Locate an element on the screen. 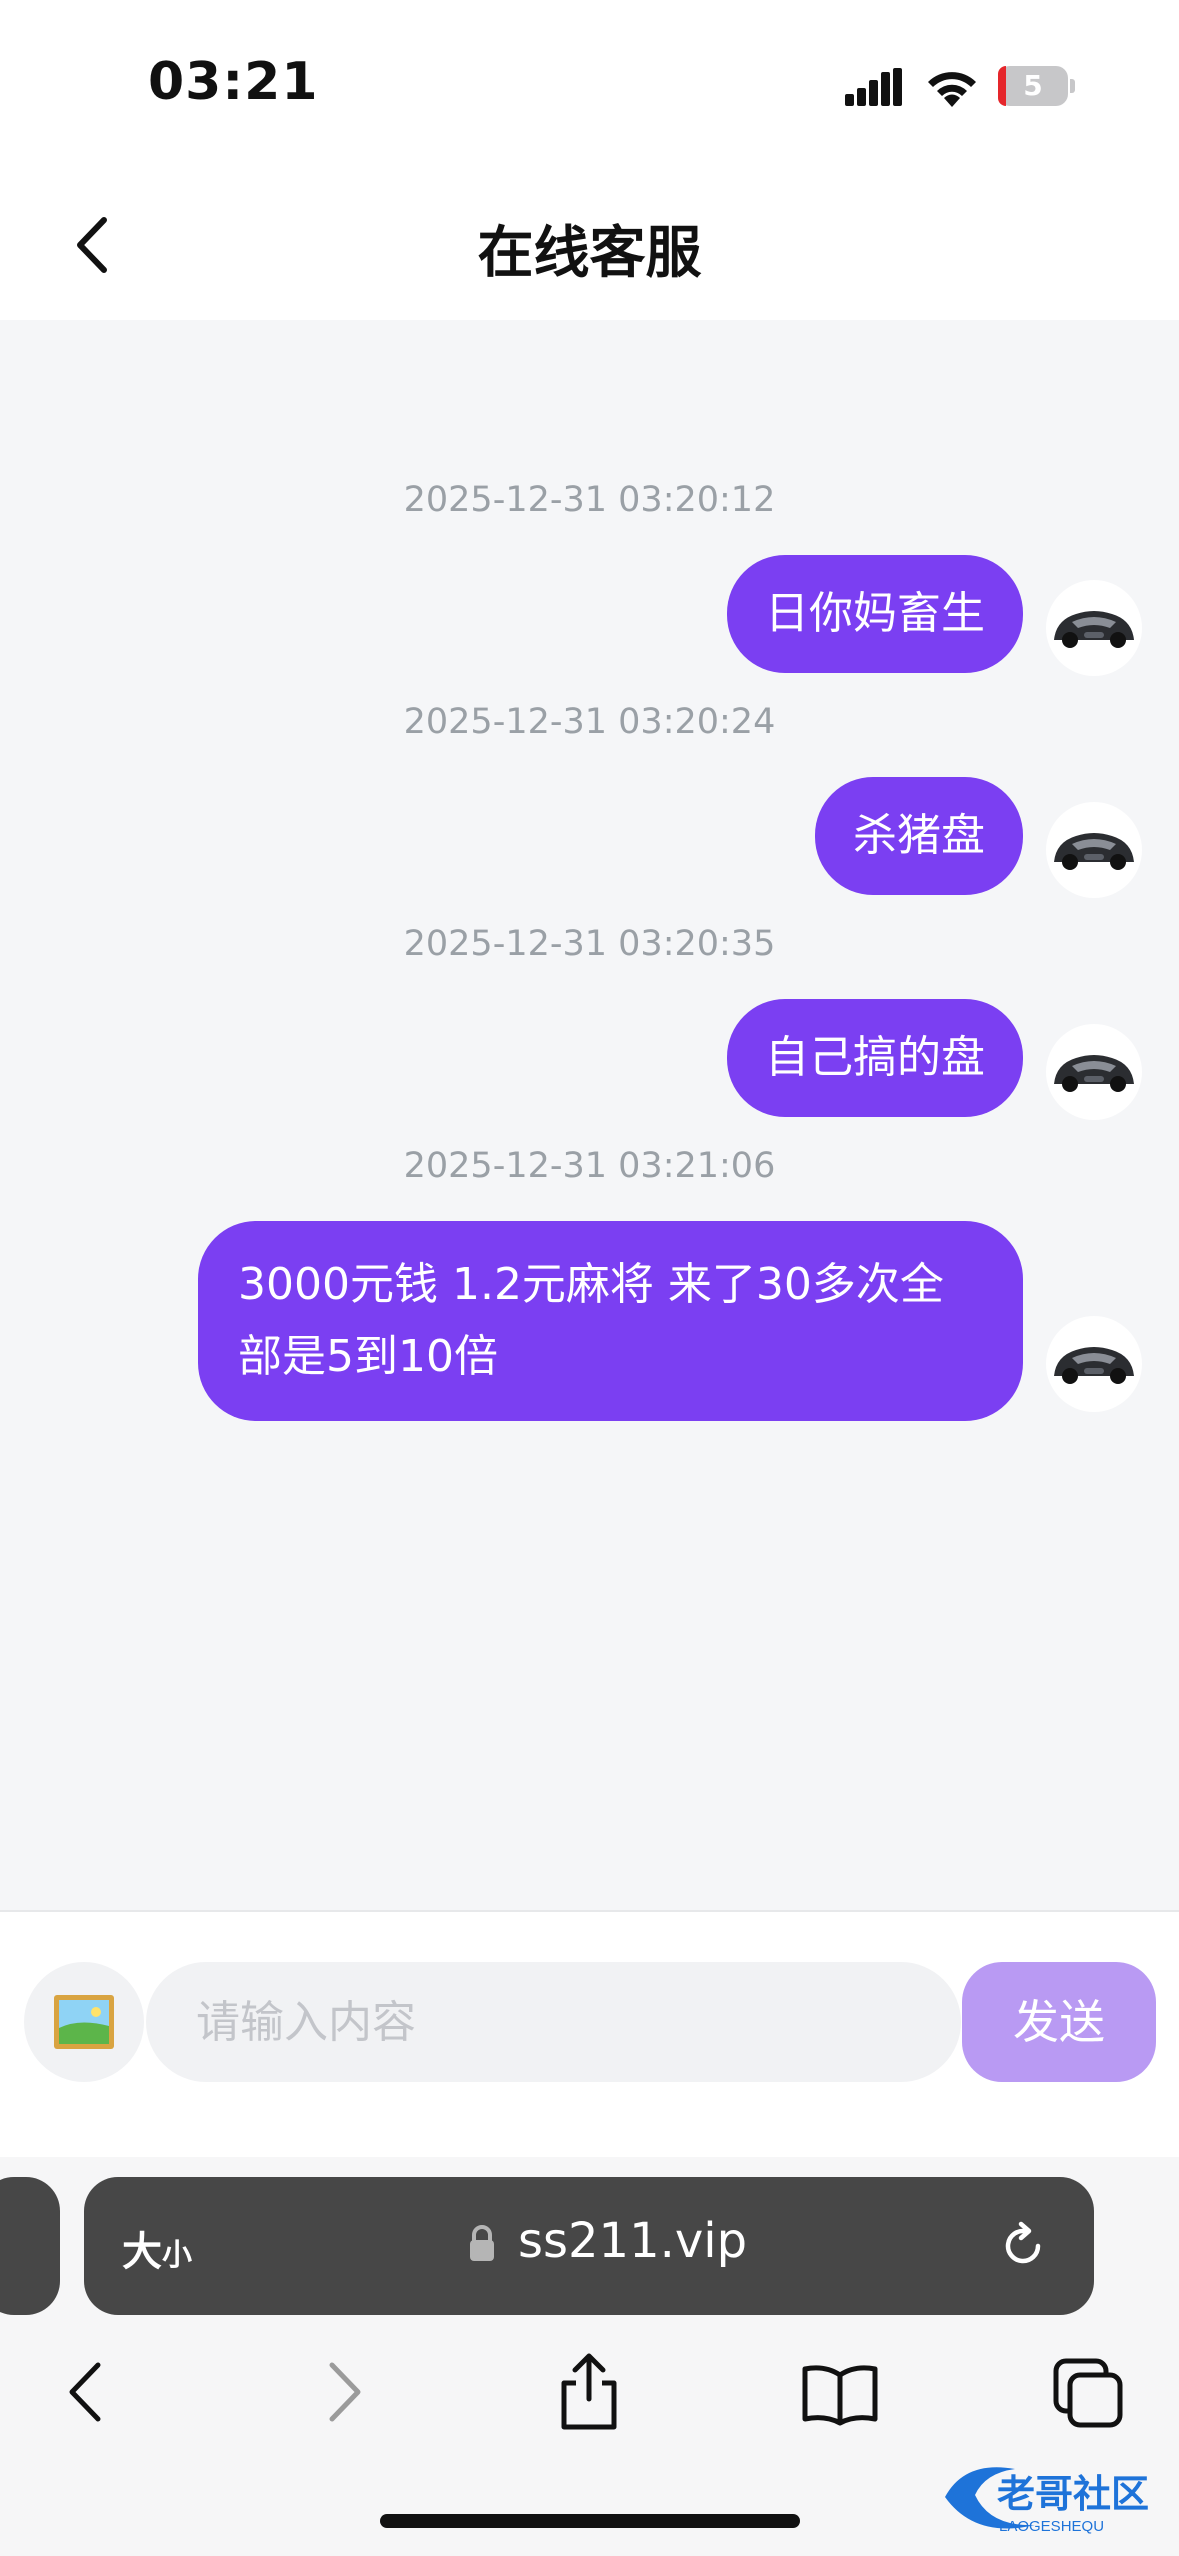  status-bar: 03:21 5 is located at coordinates (589, 85).